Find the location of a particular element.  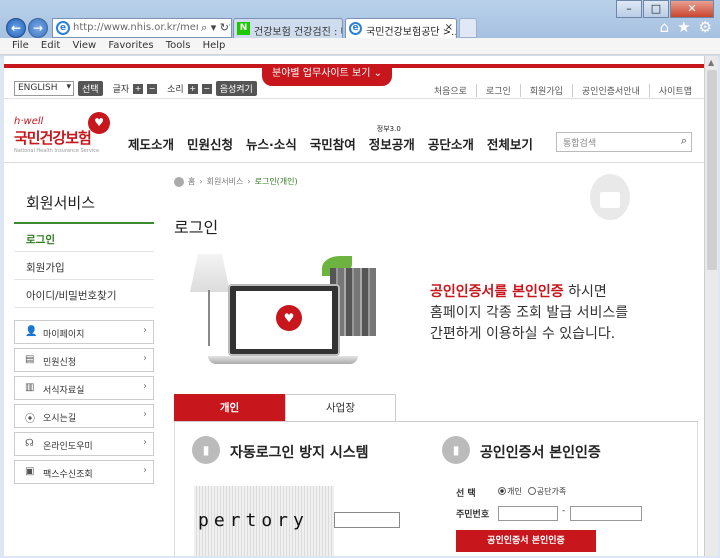

lnb-title: 회원서비스 is located at coordinates (61, 203).